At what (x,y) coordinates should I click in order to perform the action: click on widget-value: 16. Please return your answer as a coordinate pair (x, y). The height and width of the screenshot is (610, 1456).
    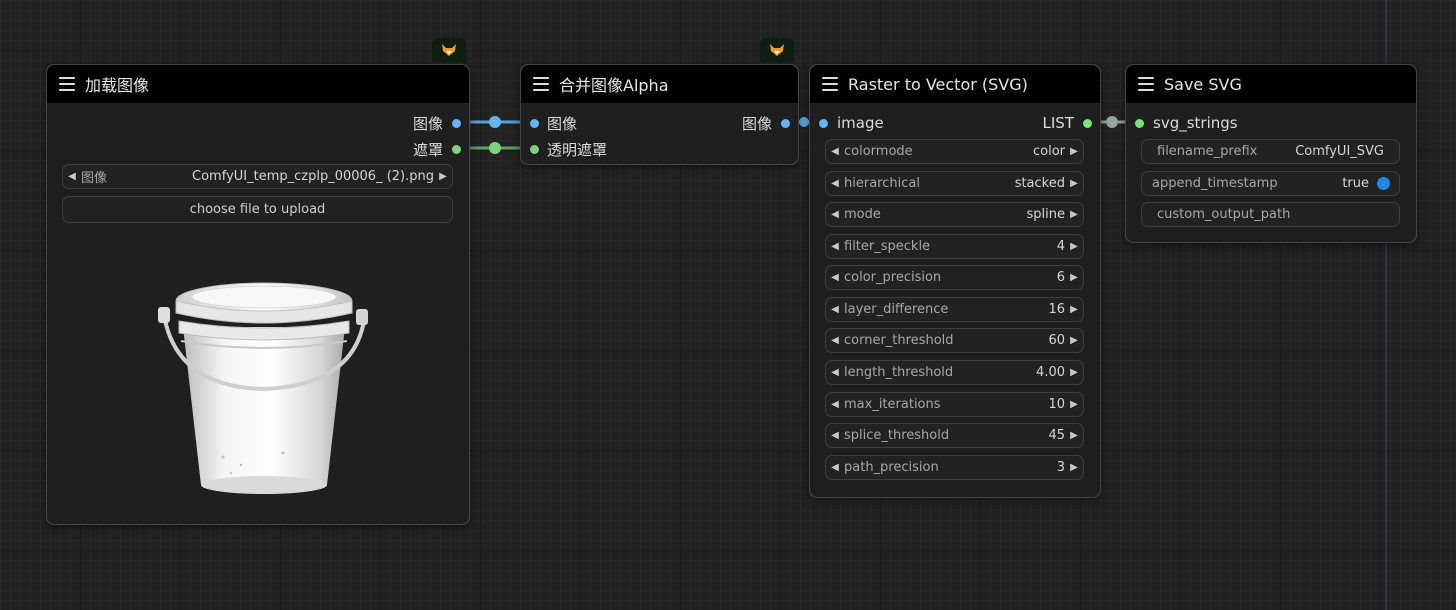
    Looking at the image, I should click on (1056, 309).